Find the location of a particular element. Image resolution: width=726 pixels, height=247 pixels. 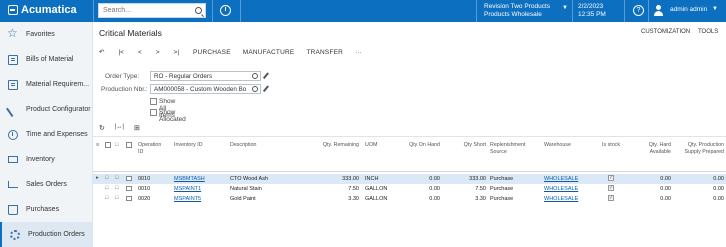

qty-remaining-cell: 3.30 is located at coordinates (353, 198).